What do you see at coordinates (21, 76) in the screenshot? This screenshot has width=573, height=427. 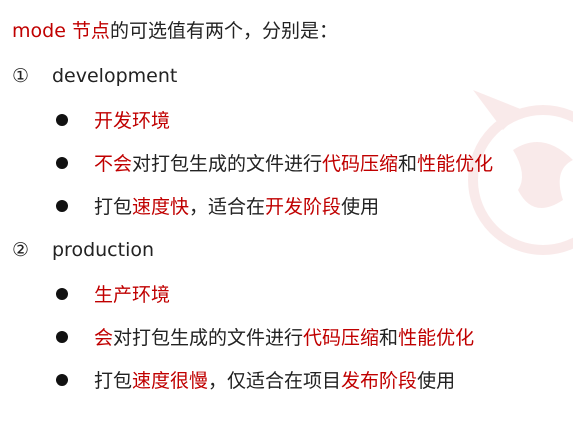 I see `option-number: ①` at bounding box center [21, 76].